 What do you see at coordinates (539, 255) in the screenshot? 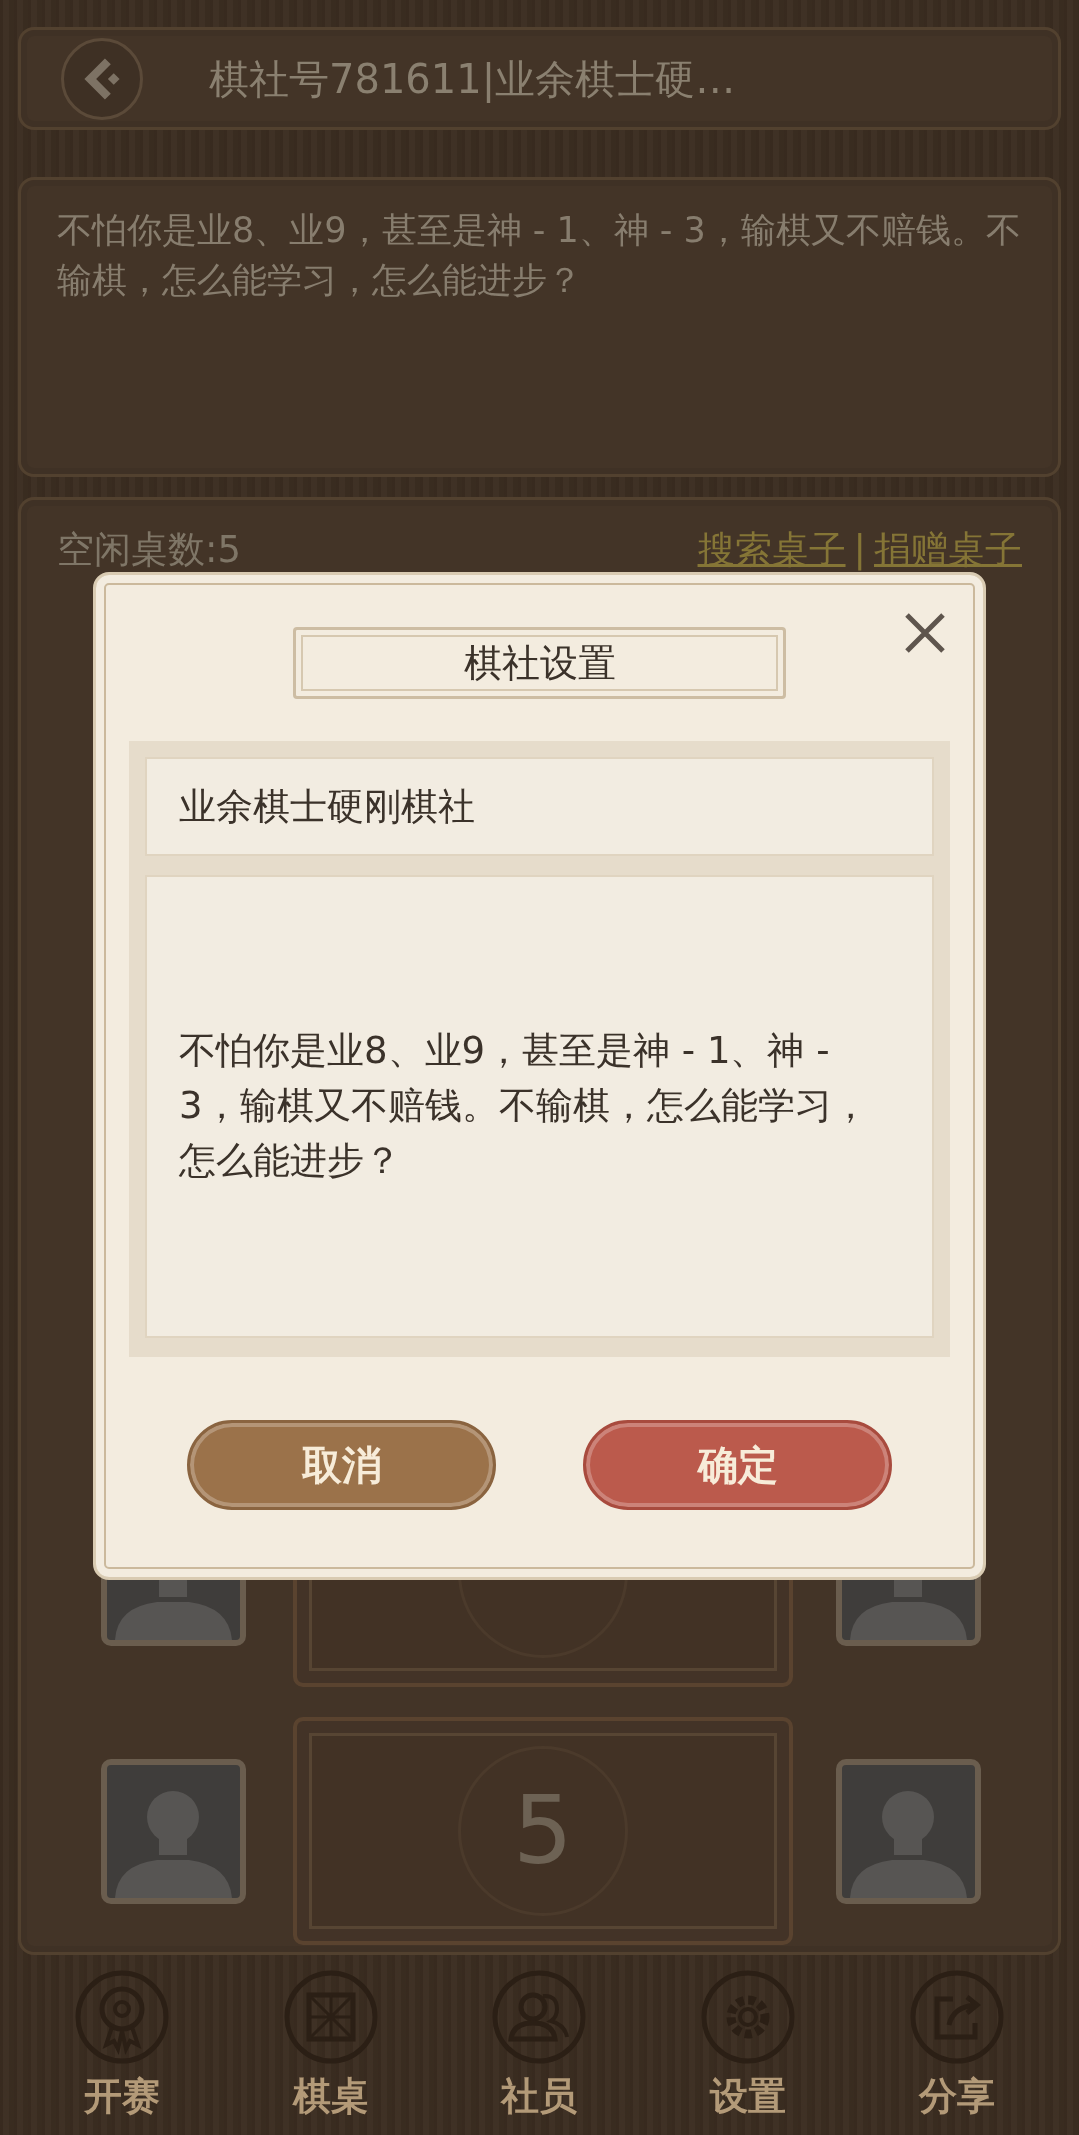
I see `club-description: 不怕你是业8、业9，甚至是神 - 1、神 - 3，输棋又不赔钱。不输棋，怎么能学习，怎么能进步？` at bounding box center [539, 255].